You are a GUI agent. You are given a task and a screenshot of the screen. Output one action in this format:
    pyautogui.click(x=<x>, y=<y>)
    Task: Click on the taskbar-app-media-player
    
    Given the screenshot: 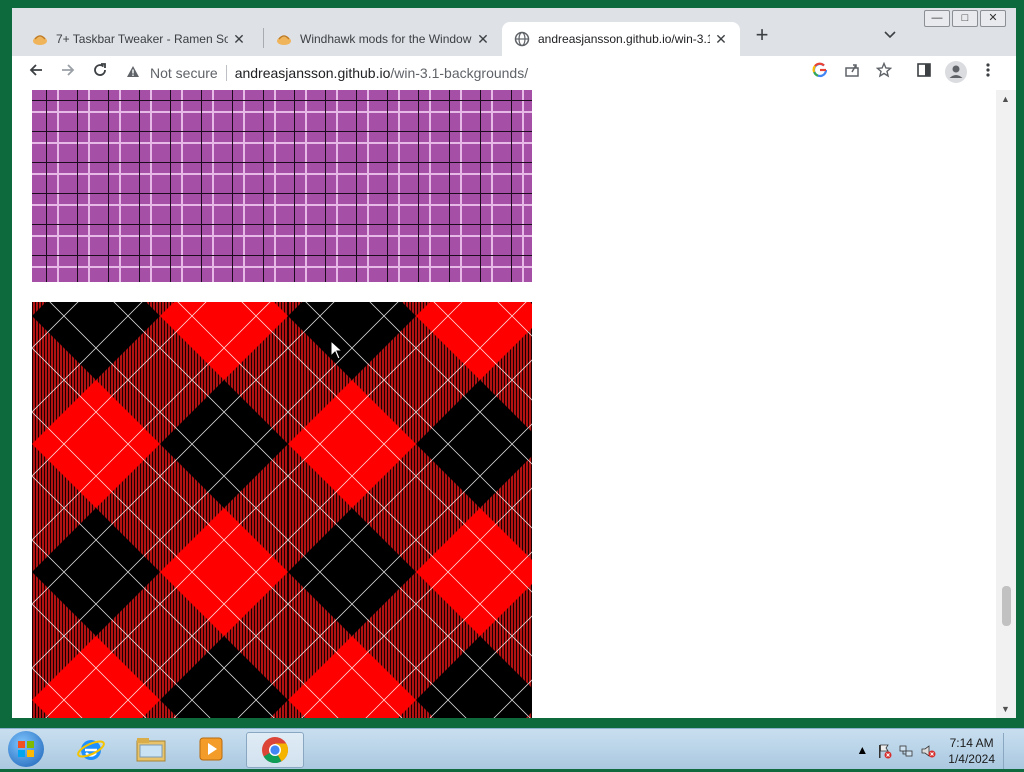 What is the action you would take?
    pyautogui.click(x=211, y=749)
    